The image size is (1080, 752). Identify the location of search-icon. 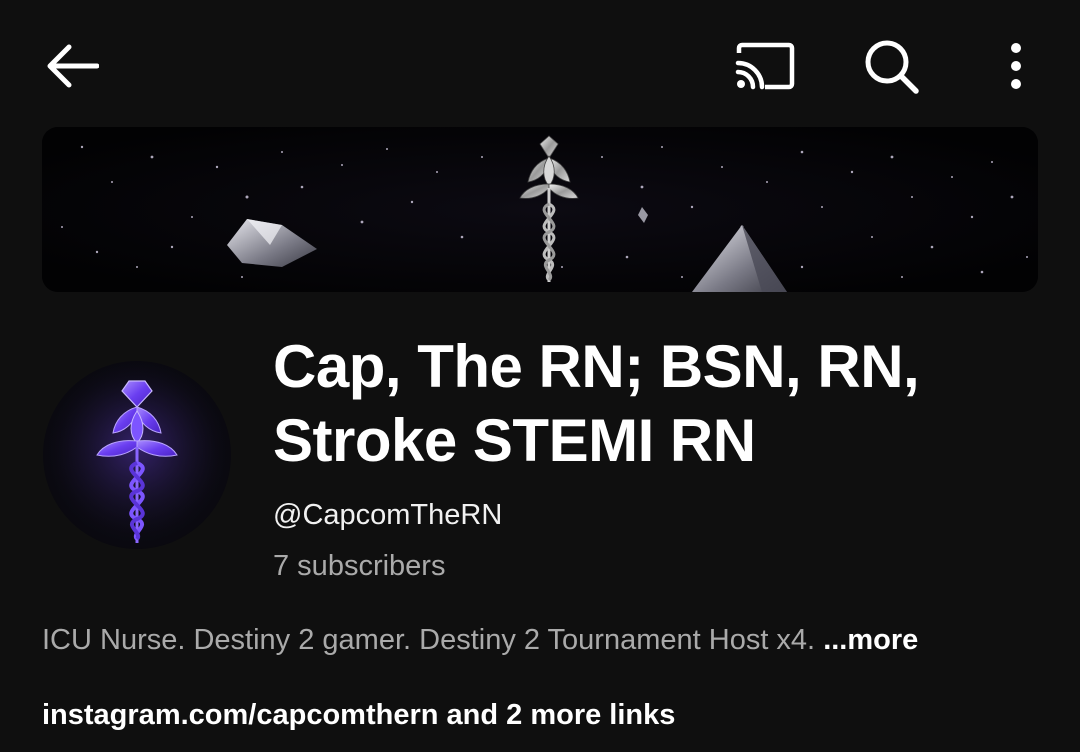
(892, 67).